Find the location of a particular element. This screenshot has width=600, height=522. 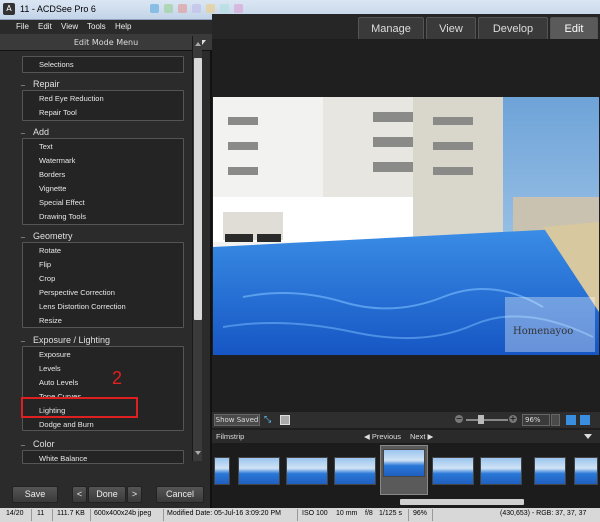

tab-view: View is located at coordinates (451, 28).